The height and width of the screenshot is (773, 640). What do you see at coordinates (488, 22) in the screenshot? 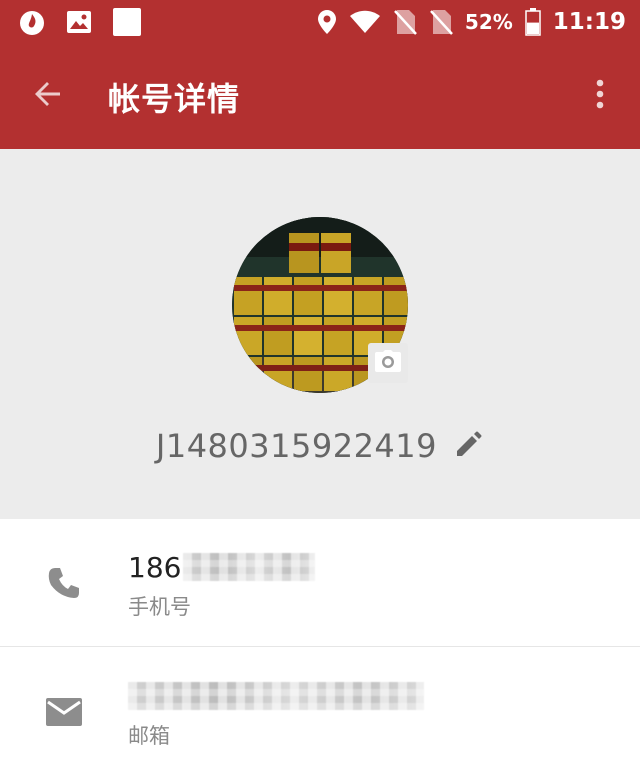
I see `battery-percent: 52%` at bounding box center [488, 22].